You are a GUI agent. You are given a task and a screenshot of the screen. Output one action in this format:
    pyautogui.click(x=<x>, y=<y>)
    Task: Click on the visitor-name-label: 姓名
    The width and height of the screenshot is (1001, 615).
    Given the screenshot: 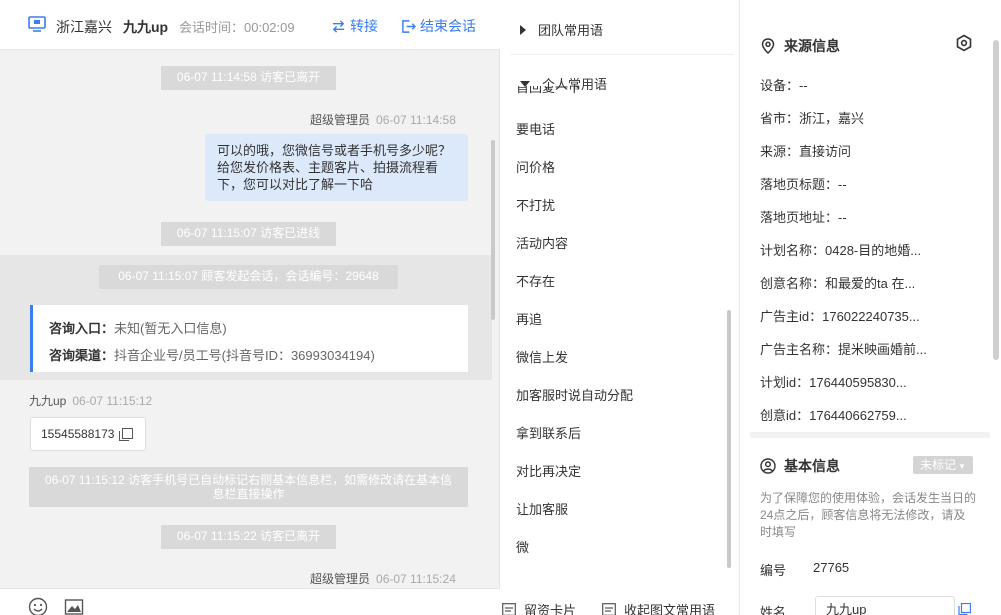 What is the action you would take?
    pyautogui.click(x=773, y=610)
    